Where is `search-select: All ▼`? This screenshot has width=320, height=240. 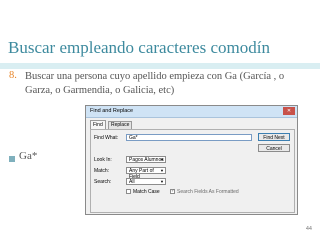
search-select: All ▼ is located at coordinates (146, 181).